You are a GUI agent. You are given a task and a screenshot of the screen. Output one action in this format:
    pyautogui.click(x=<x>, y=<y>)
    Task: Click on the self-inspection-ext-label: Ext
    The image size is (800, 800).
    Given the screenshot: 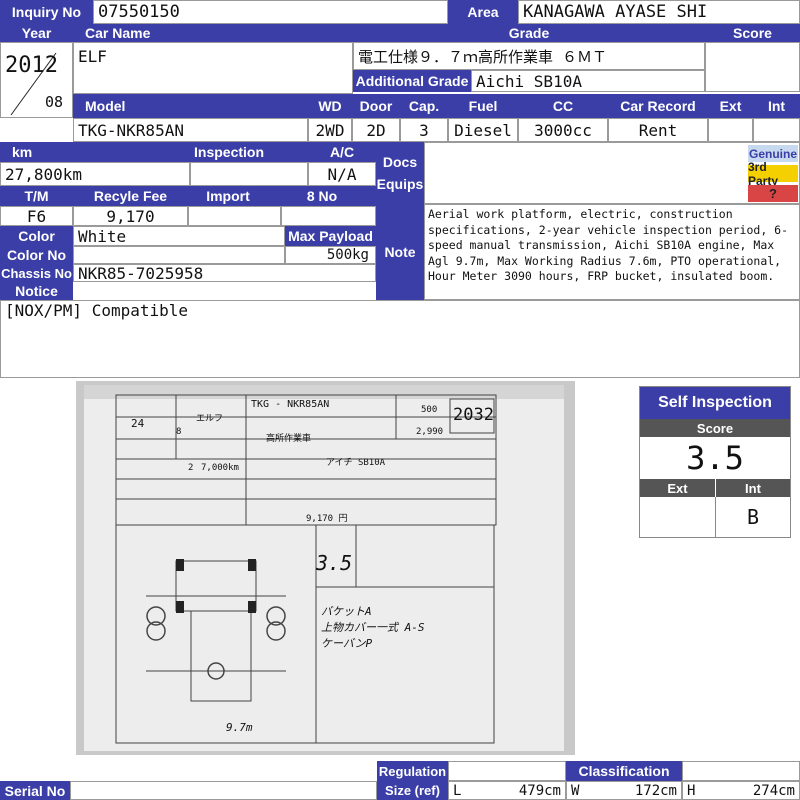 What is the action you would take?
    pyautogui.click(x=677, y=488)
    